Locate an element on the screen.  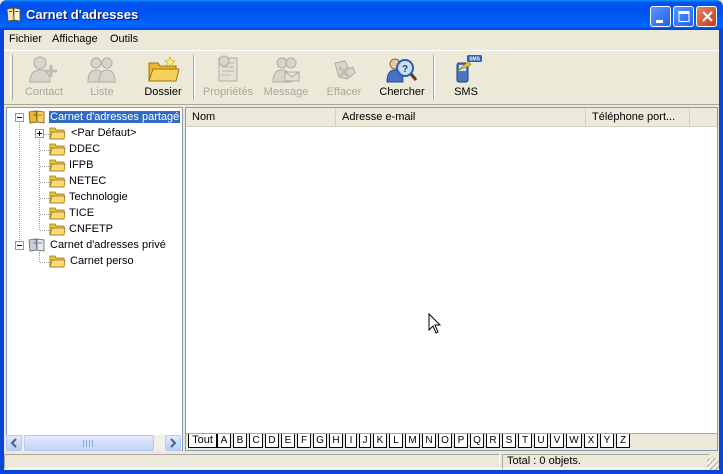
tab-letter-i: I is located at coordinates (351, 441).